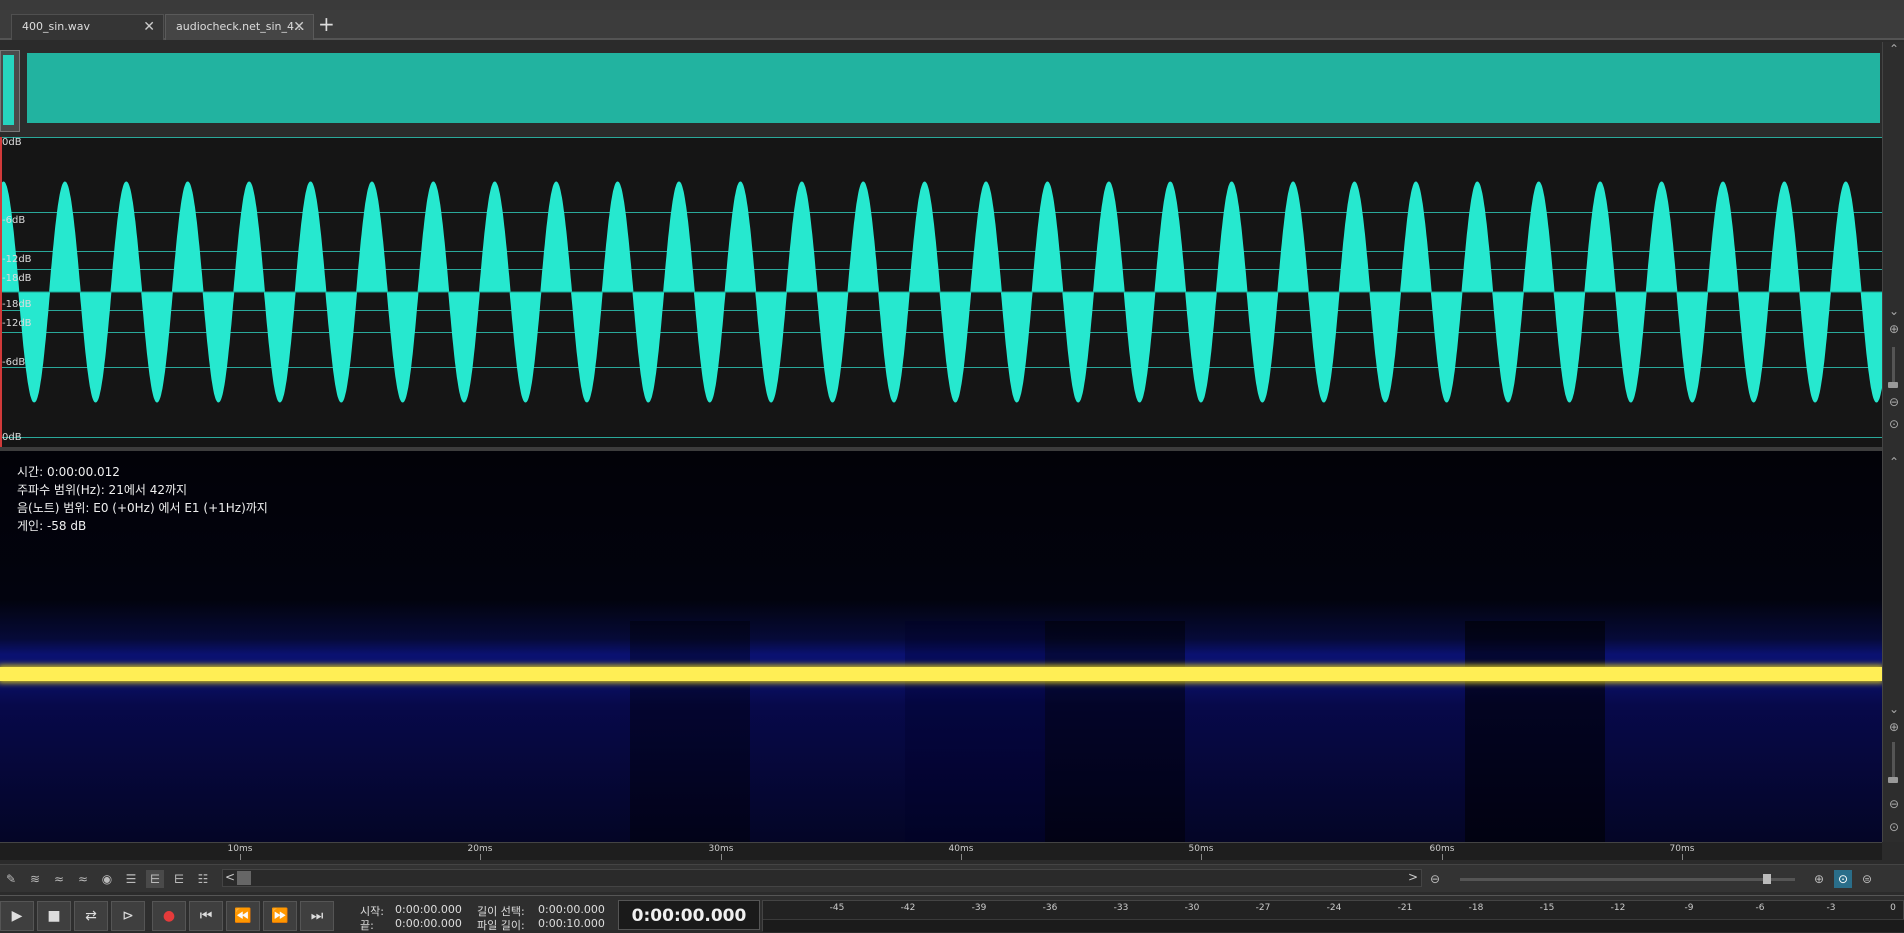  Describe the element at coordinates (54, 916) in the screenshot. I see `stop-button: ■` at that location.